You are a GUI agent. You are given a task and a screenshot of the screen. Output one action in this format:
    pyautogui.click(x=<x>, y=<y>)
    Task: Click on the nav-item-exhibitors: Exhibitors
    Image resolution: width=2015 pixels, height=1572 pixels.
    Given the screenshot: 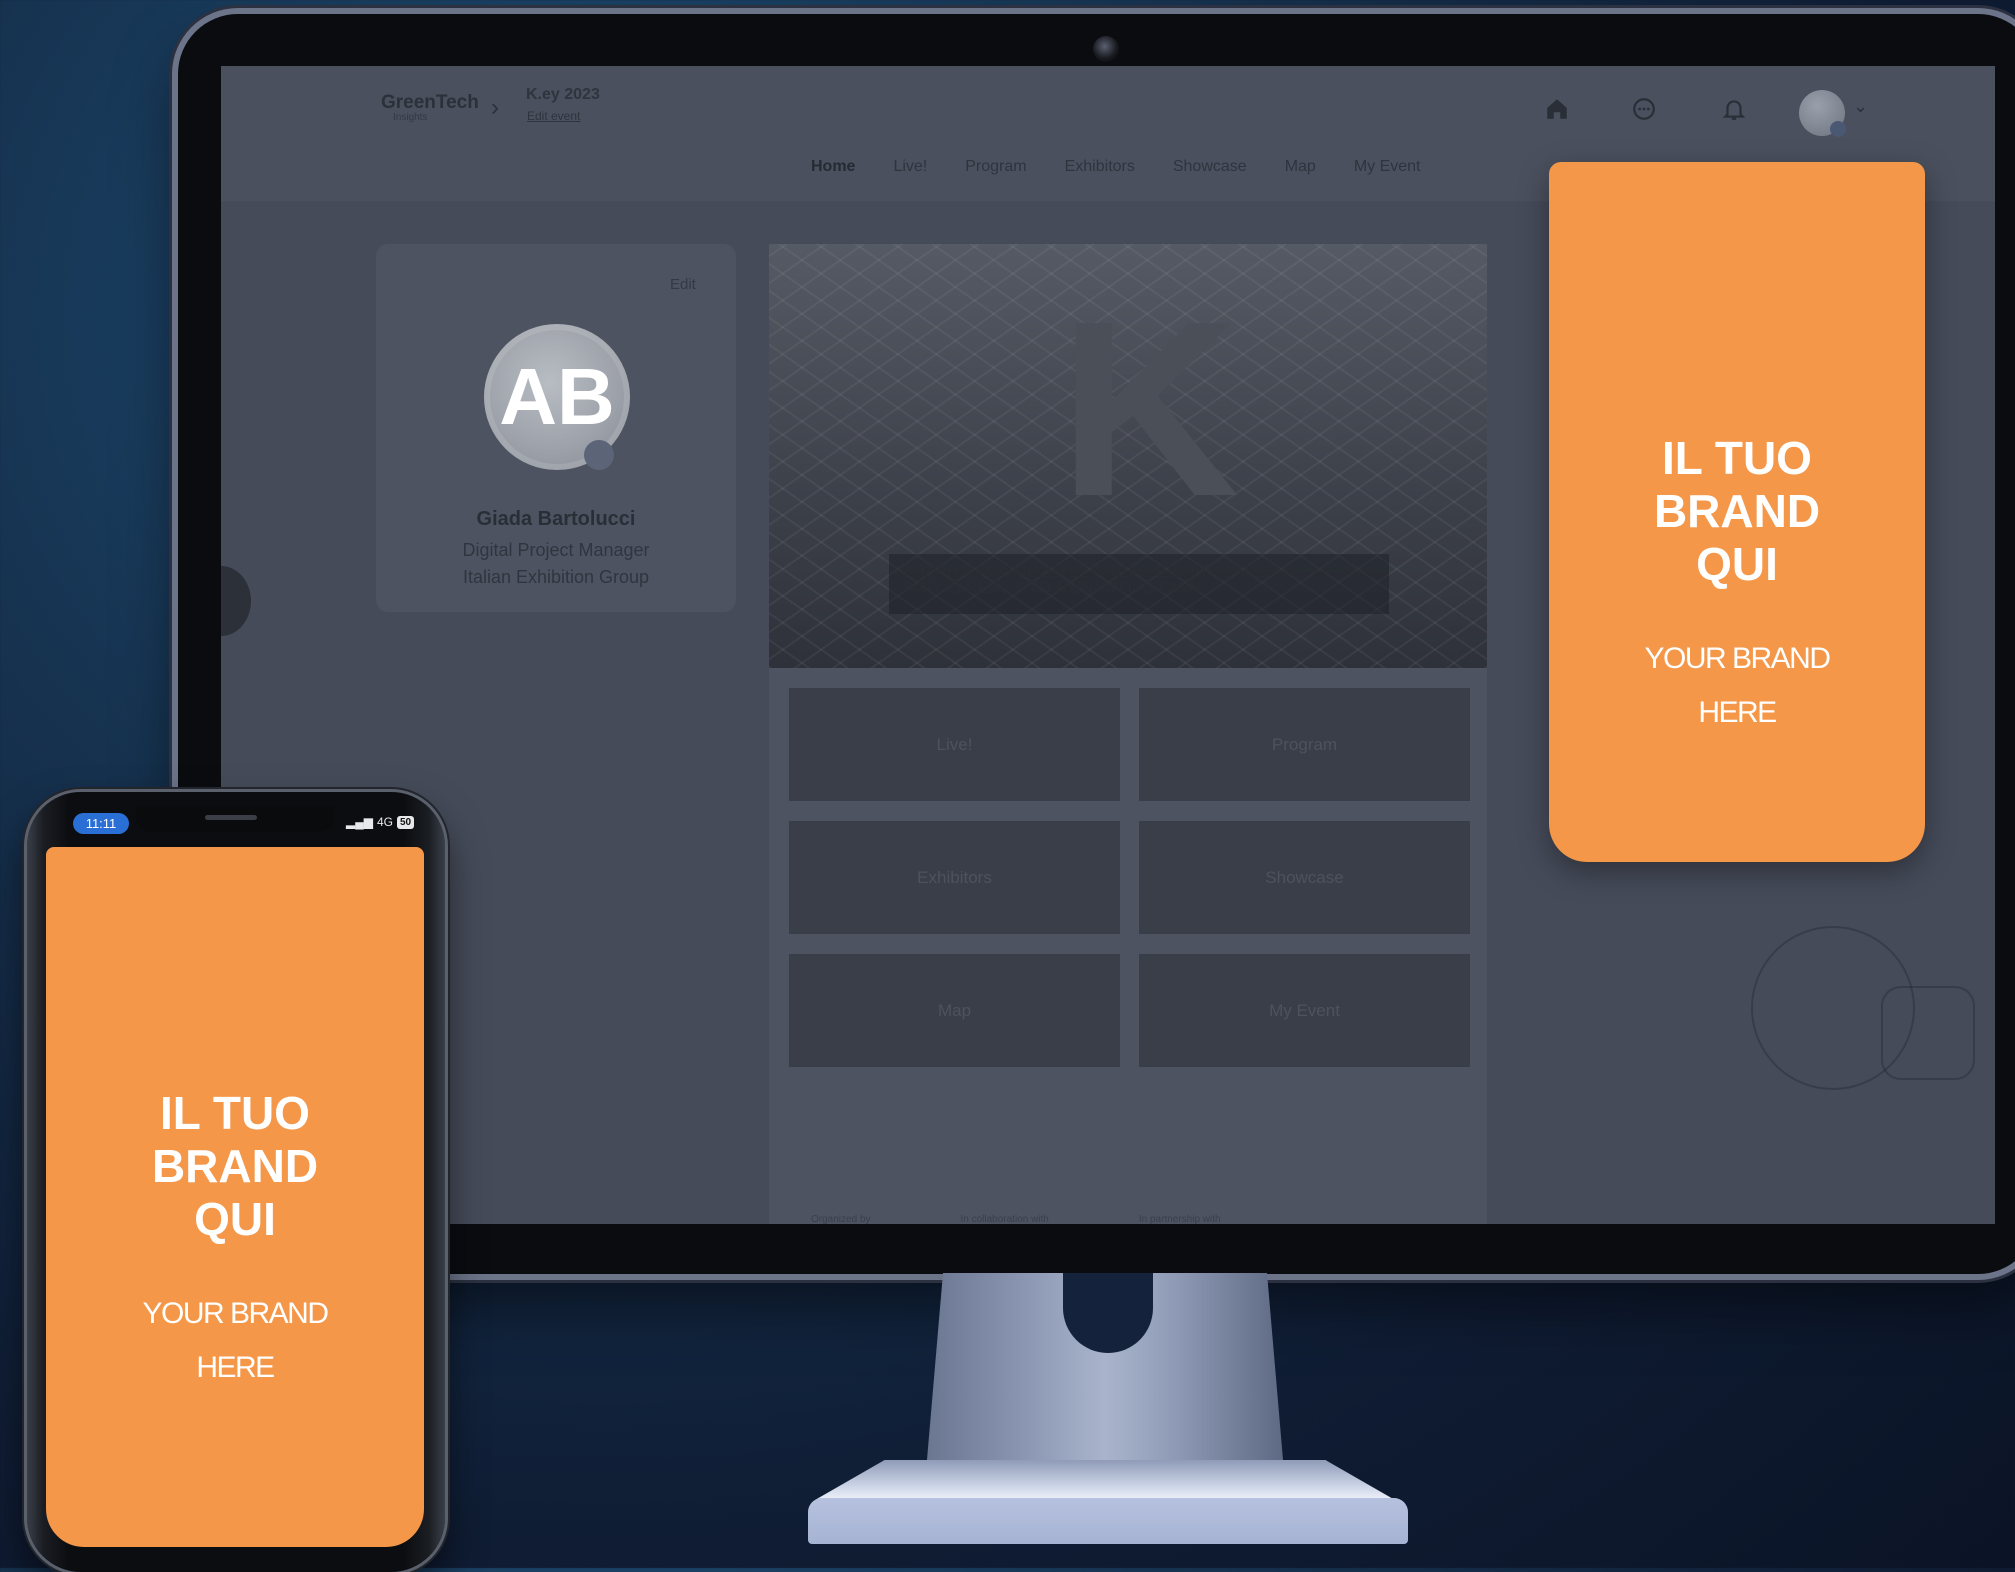 What is the action you would take?
    pyautogui.click(x=1100, y=167)
    